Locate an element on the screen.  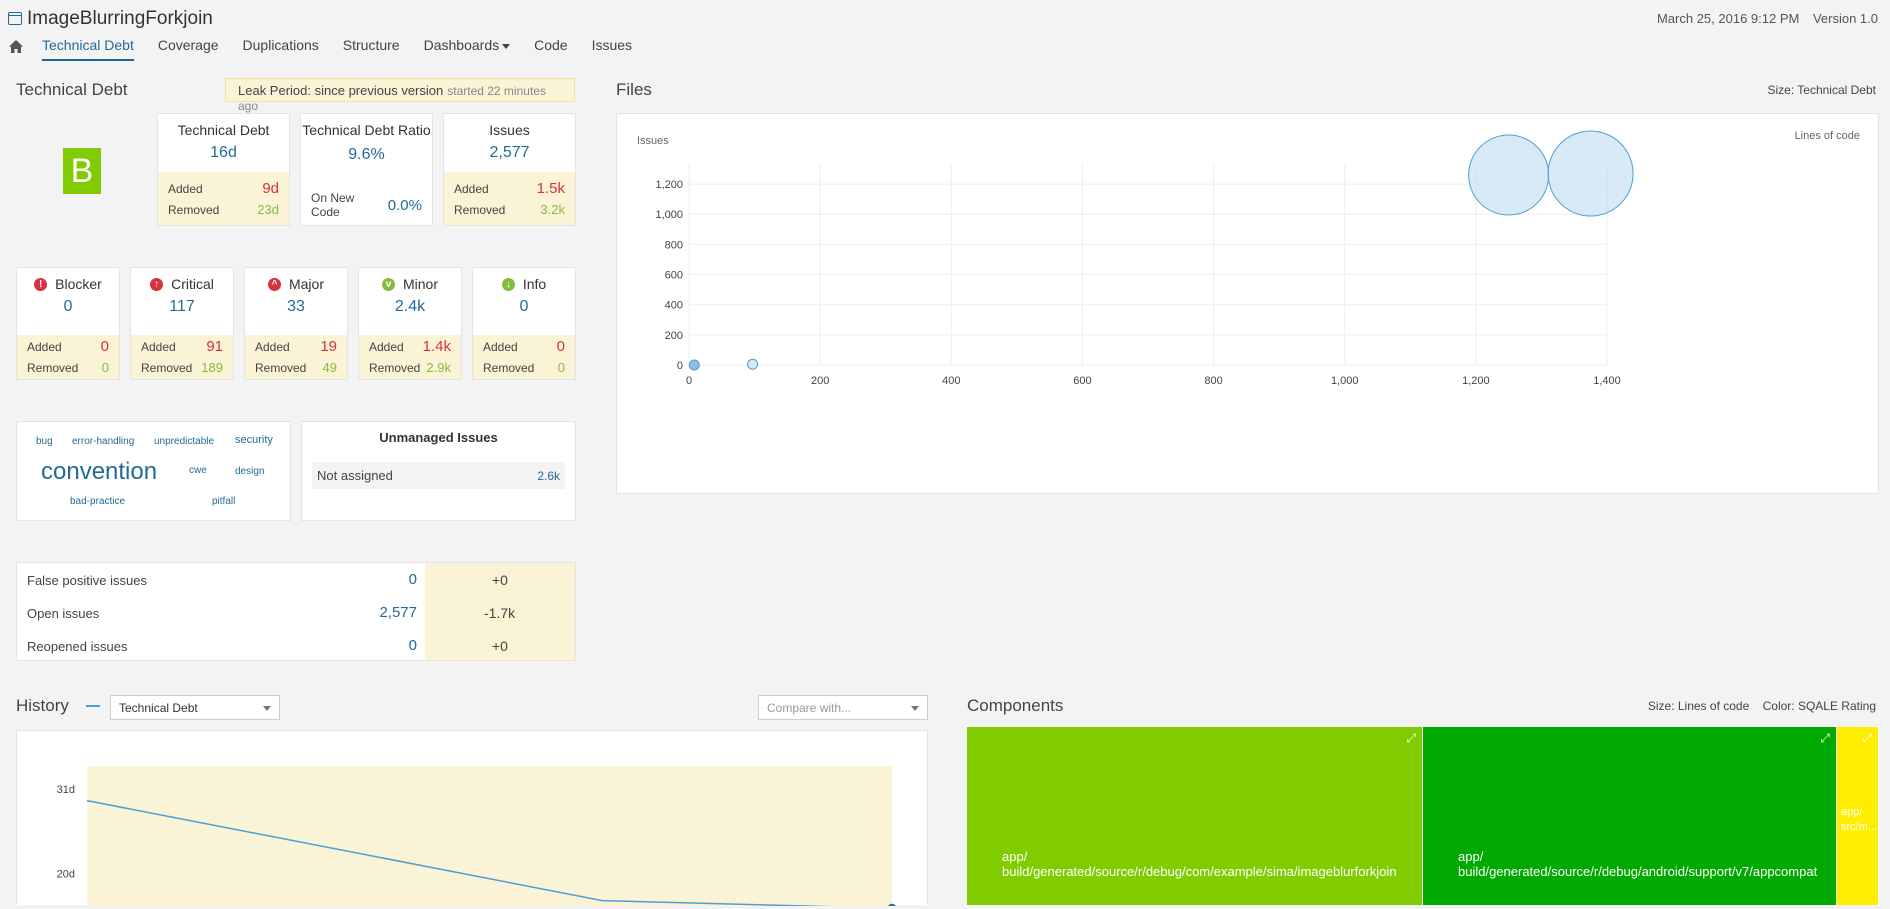
tag-link: bad-practice is located at coordinates (97, 501).